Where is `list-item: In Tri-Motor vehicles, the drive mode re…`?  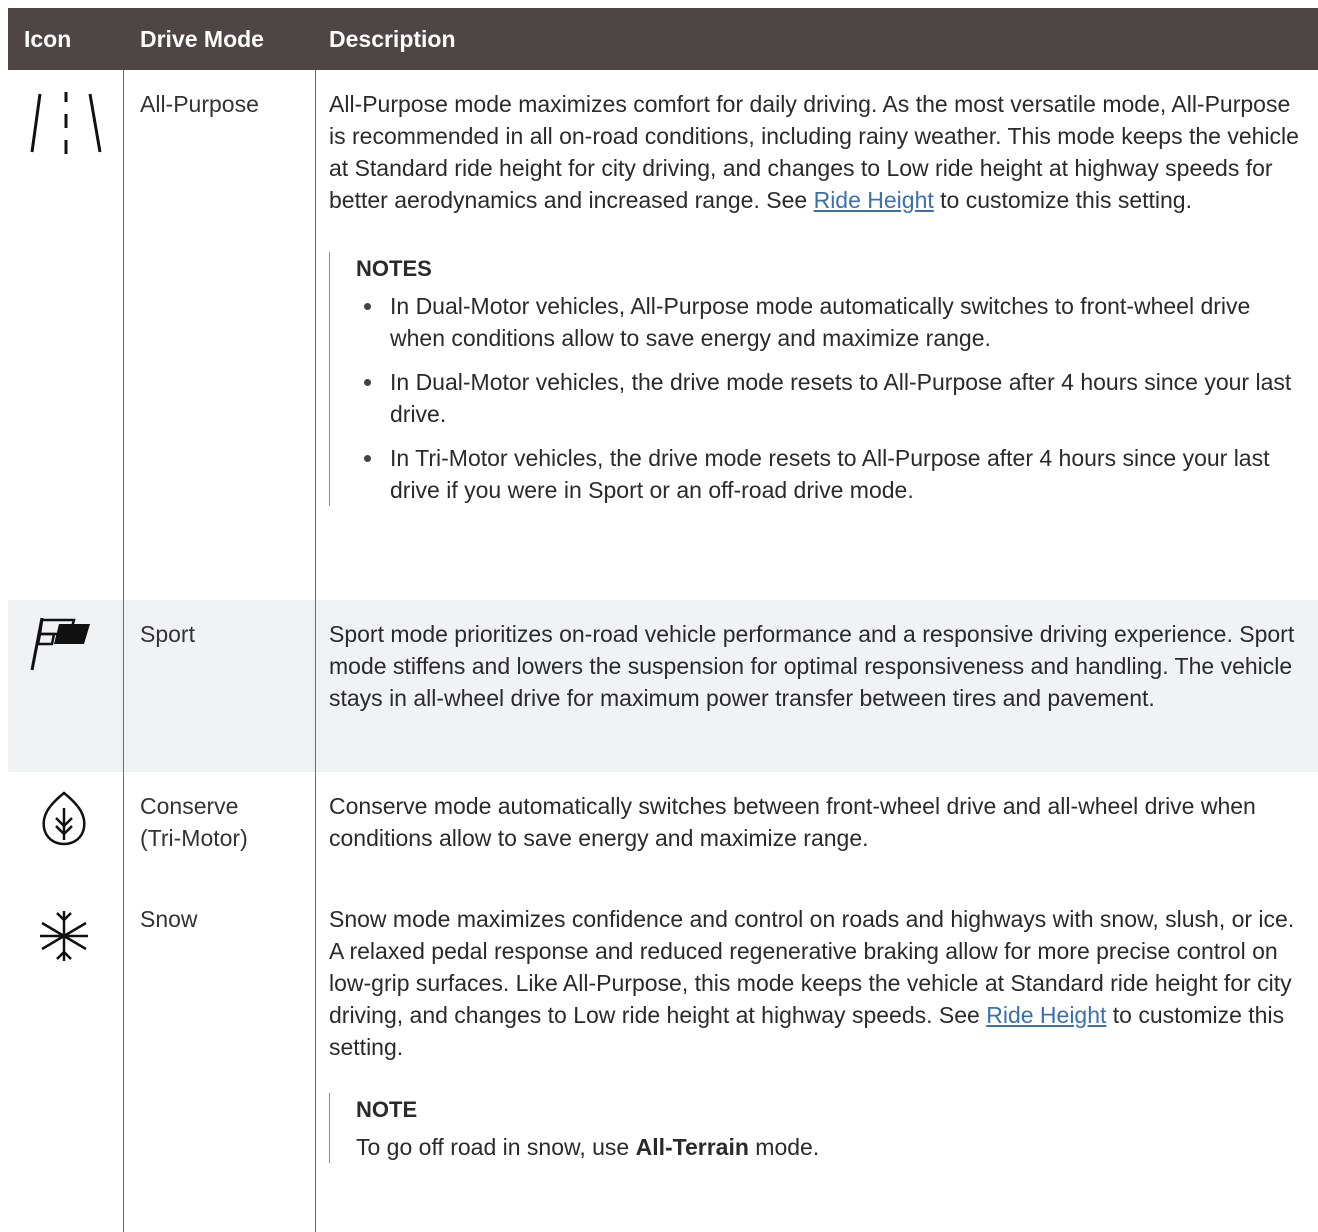 list-item: In Tri-Motor vehicles, the drive mode re… is located at coordinates (832, 474).